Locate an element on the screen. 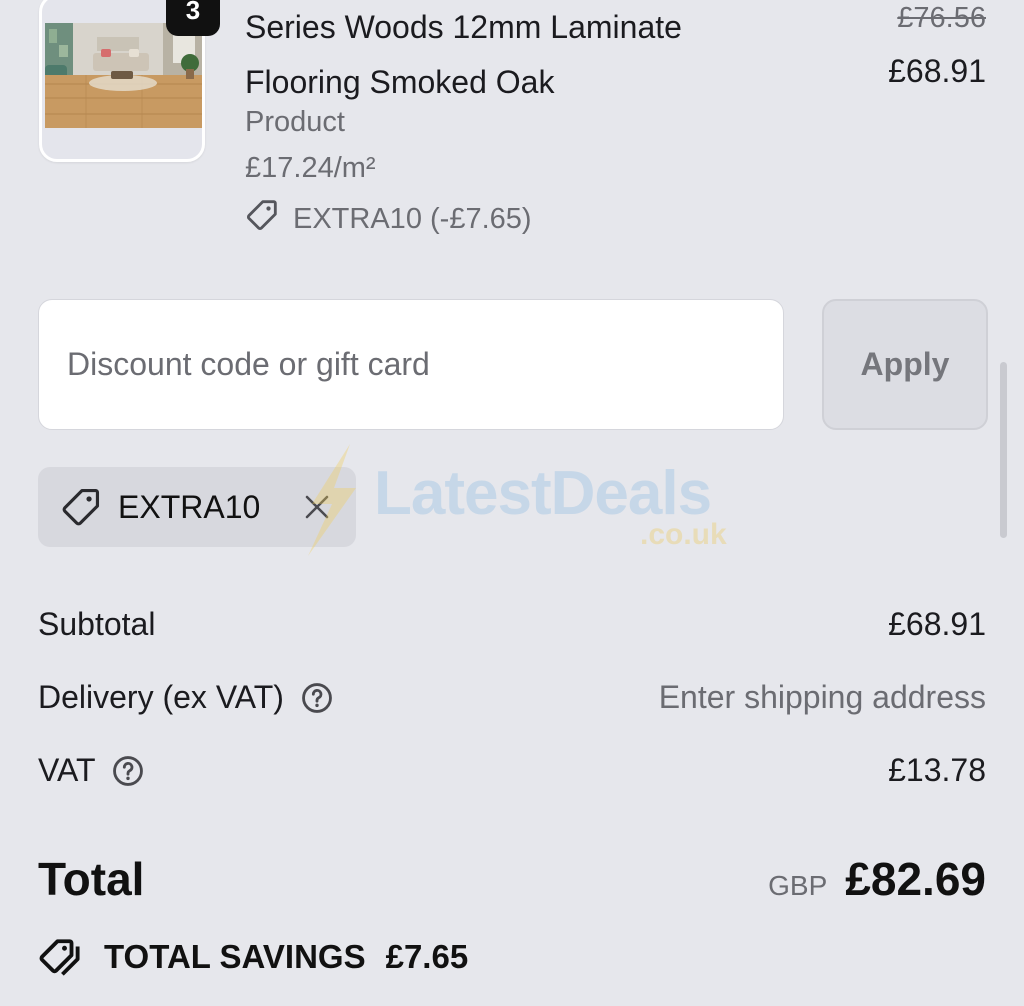  applied-discount-chip: EXTRA10 is located at coordinates (197, 507).